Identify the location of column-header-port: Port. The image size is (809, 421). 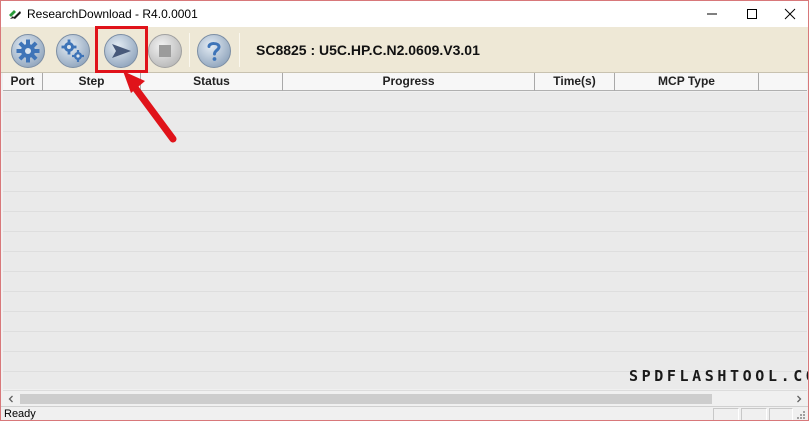
(23, 82).